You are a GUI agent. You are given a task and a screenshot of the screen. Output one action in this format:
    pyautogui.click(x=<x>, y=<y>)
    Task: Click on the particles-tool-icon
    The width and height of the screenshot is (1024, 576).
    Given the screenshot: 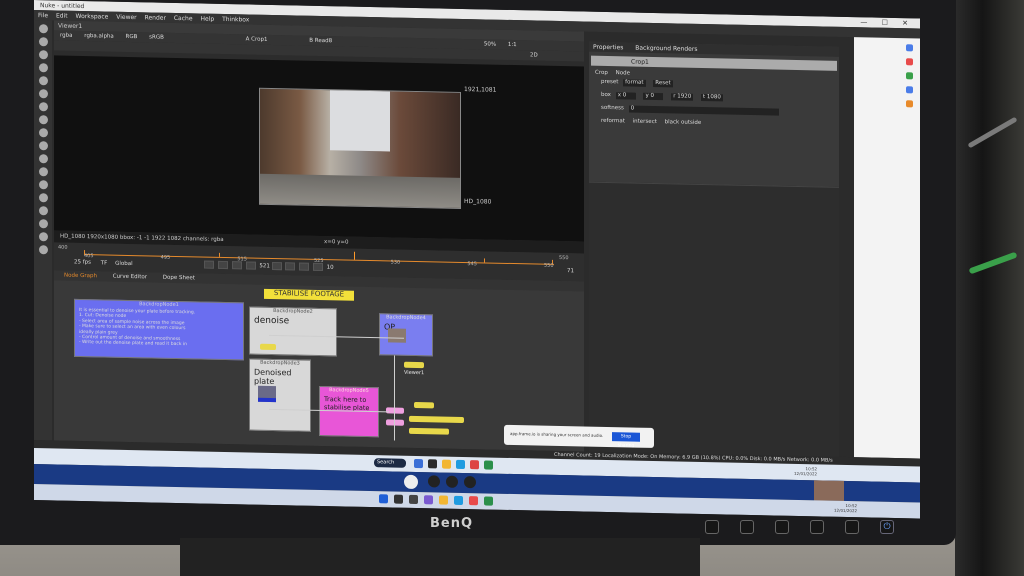 What is the action you would take?
    pyautogui.click(x=43, y=185)
    